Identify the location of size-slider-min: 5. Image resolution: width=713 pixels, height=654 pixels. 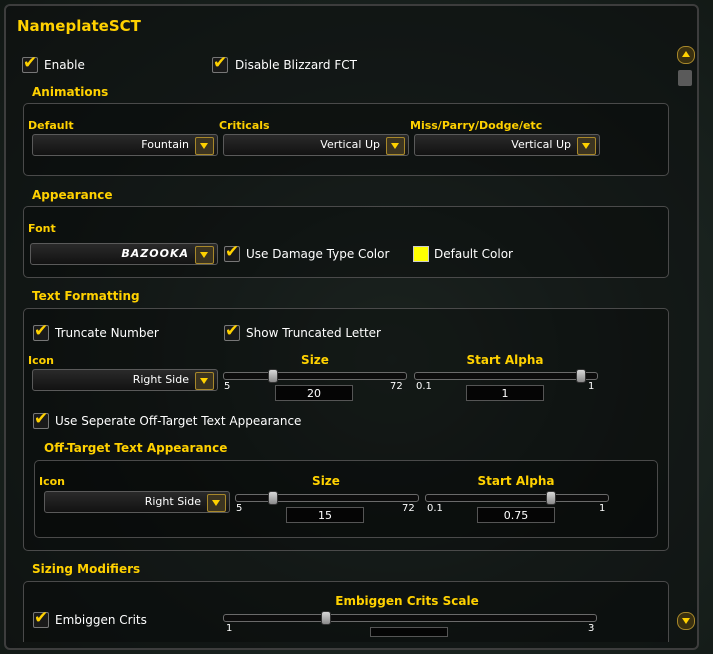
(227, 386).